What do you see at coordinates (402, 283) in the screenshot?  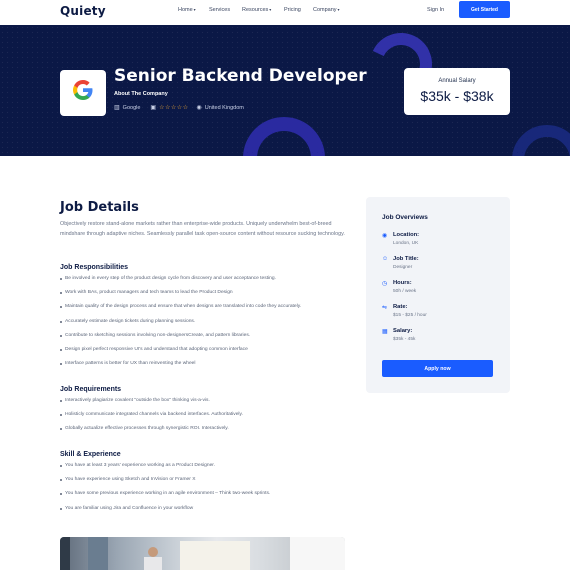 I see `overview-label: Hours:` at bounding box center [402, 283].